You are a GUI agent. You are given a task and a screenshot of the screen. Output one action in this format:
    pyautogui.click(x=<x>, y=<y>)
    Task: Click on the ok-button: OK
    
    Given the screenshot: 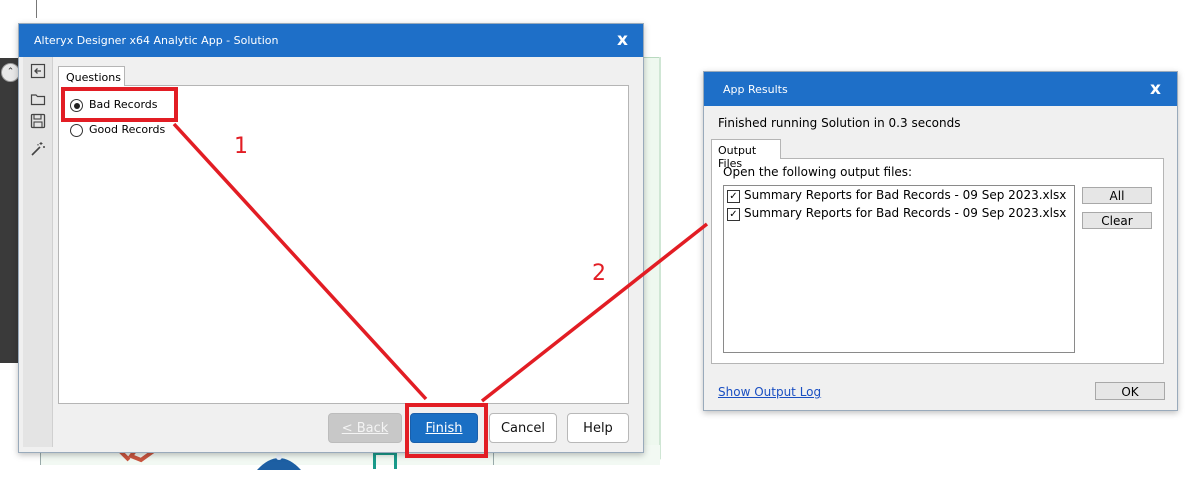 What is the action you would take?
    pyautogui.click(x=1130, y=391)
    